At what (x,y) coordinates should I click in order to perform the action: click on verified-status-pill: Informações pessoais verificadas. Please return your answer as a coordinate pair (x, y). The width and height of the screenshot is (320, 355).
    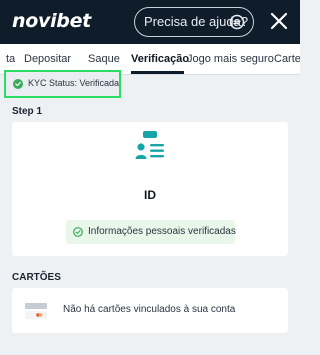
    Looking at the image, I should click on (151, 232).